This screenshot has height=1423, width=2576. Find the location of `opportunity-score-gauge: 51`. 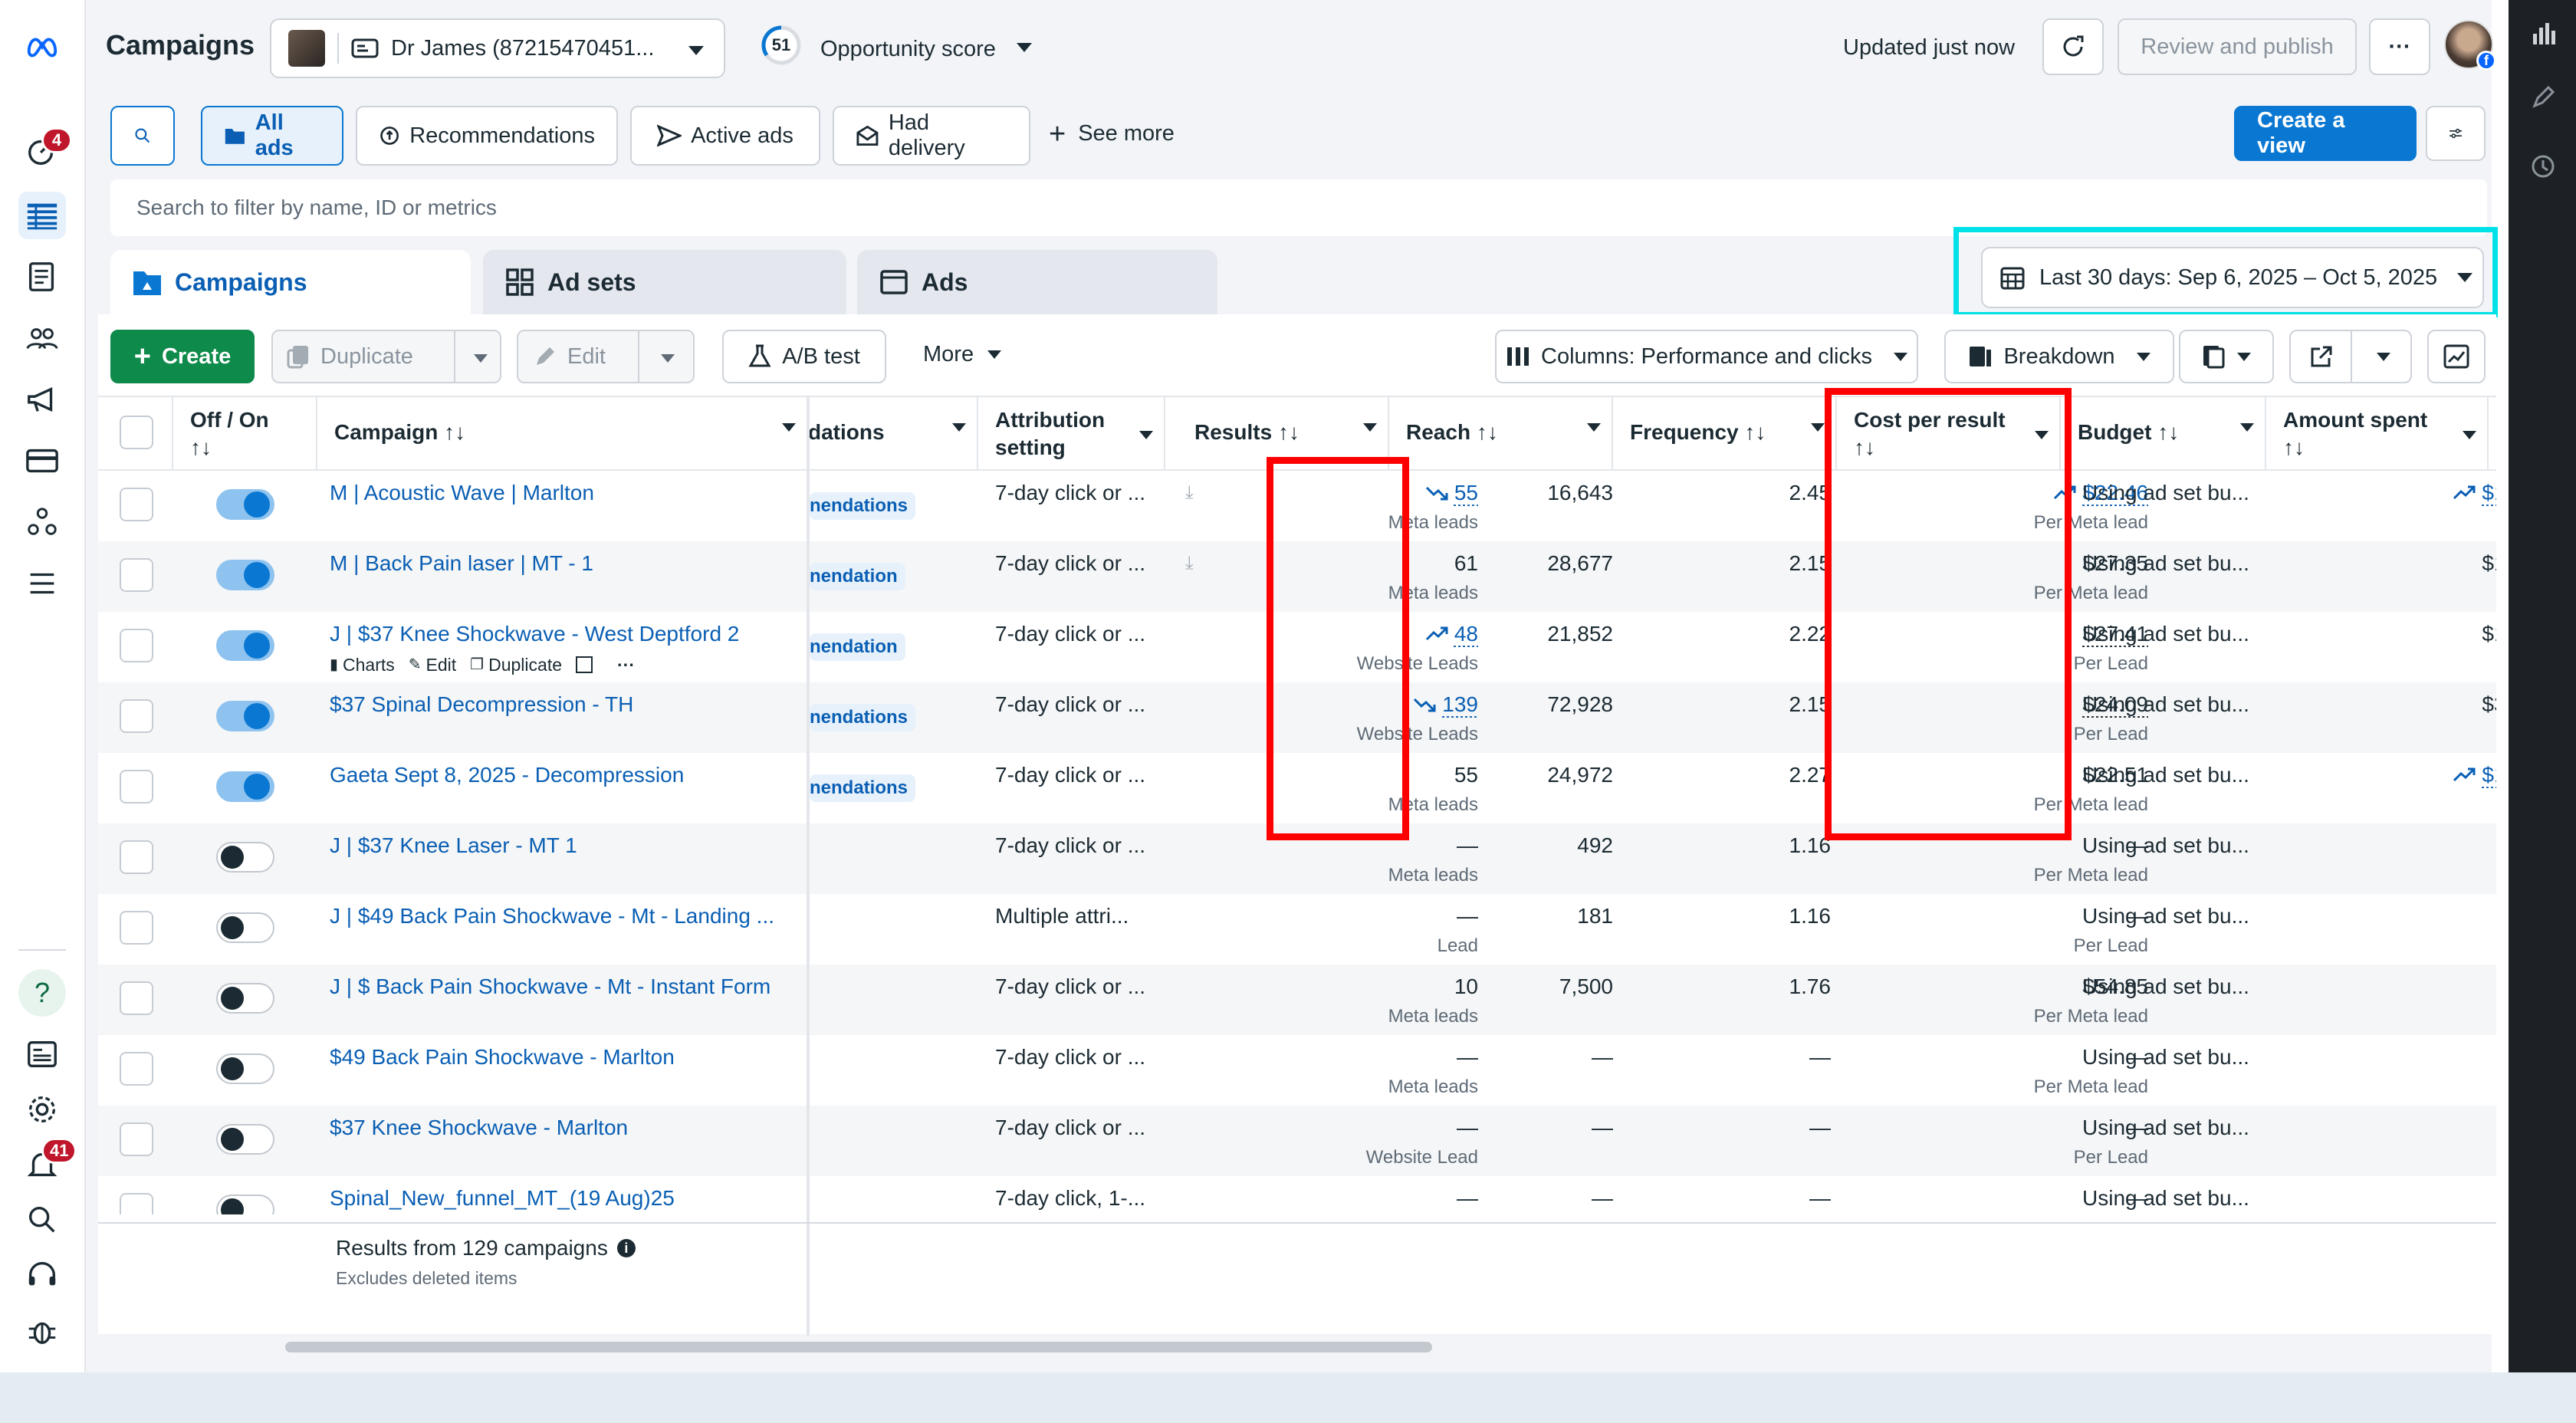

opportunity-score-gauge: 51 is located at coordinates (781, 45).